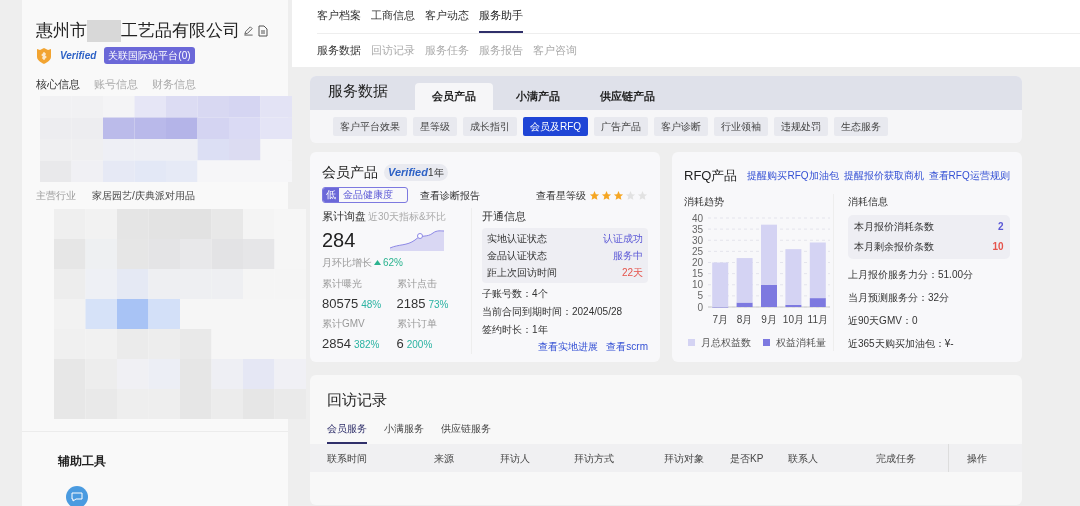  I want to click on info-line: 子账号数：4个, so click(515, 293).